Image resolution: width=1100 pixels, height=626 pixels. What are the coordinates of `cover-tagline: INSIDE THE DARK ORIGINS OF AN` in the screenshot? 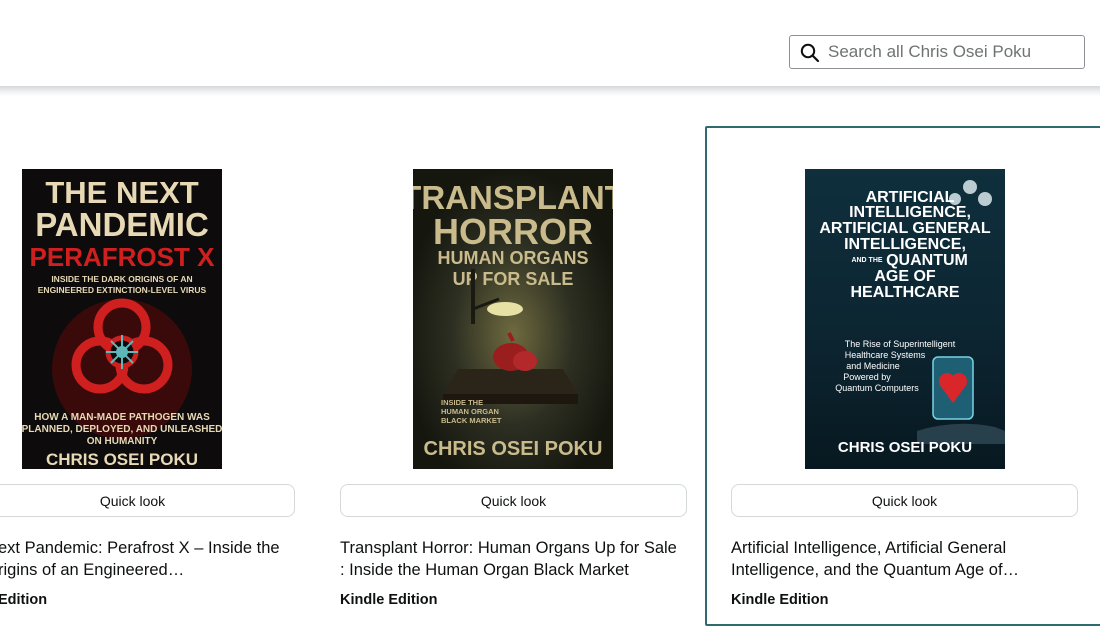 It's located at (121, 279).